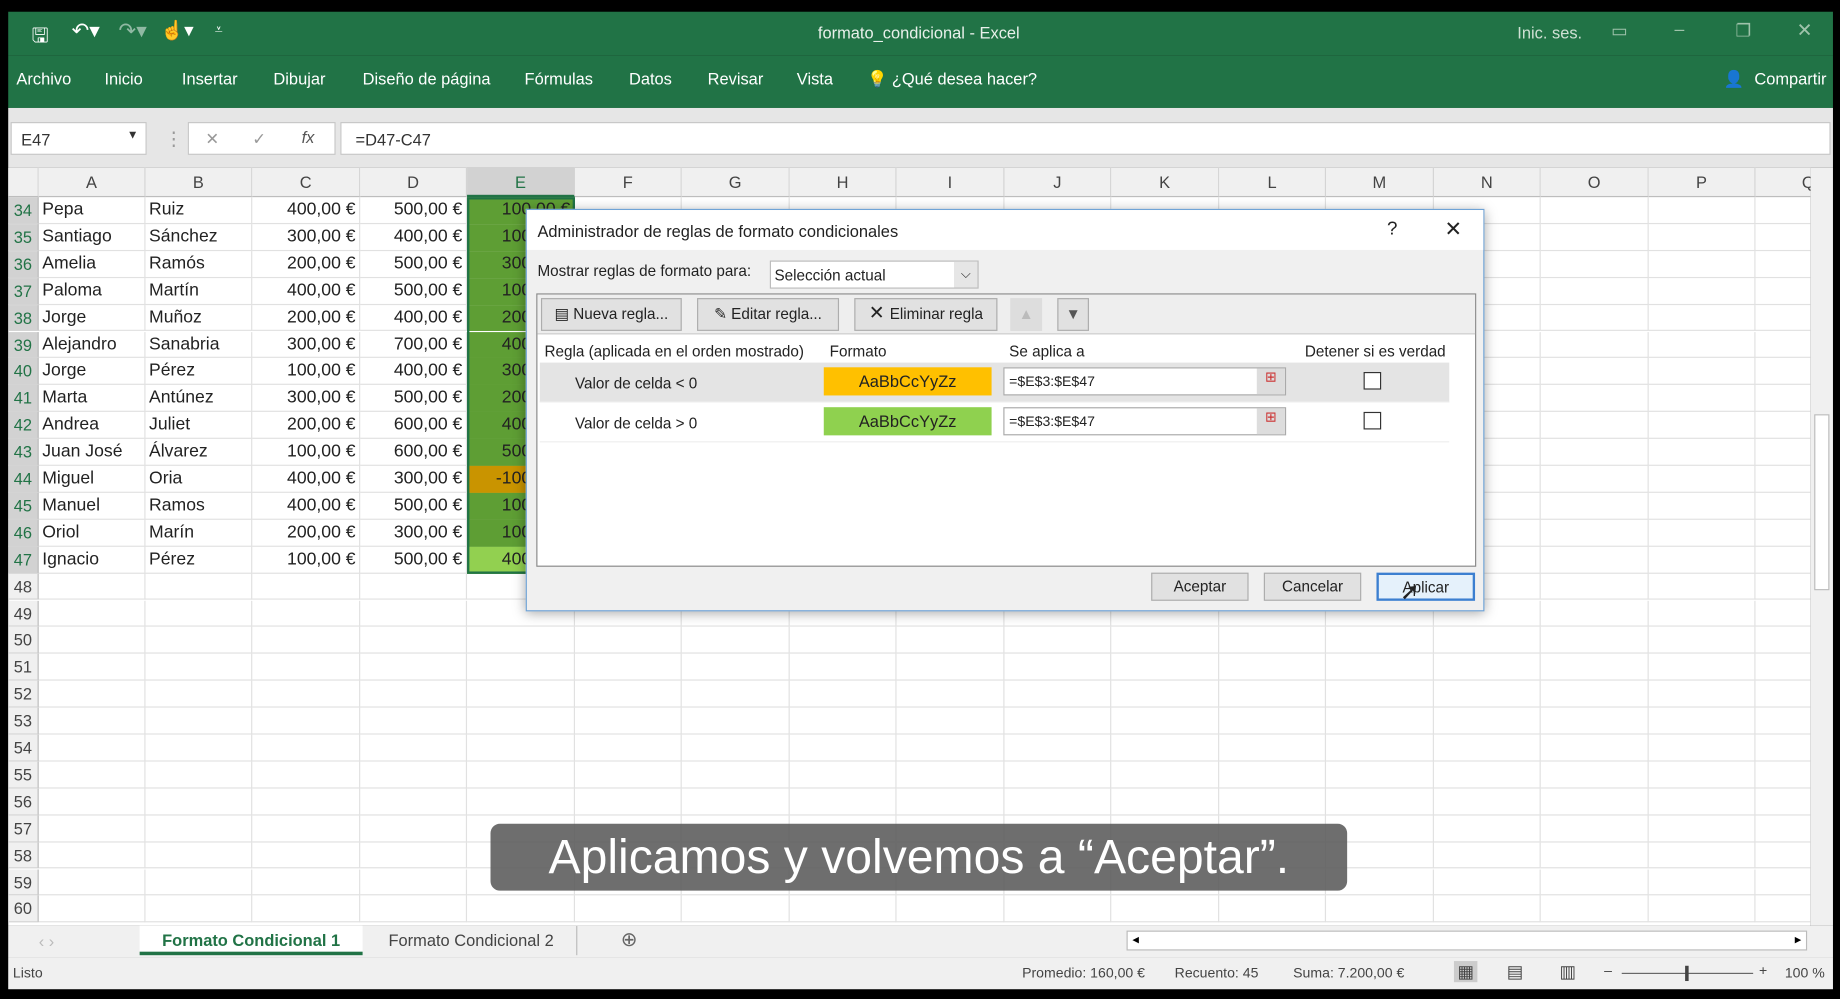 The height and width of the screenshot is (999, 1840). I want to click on row-header: 36, so click(23, 264).